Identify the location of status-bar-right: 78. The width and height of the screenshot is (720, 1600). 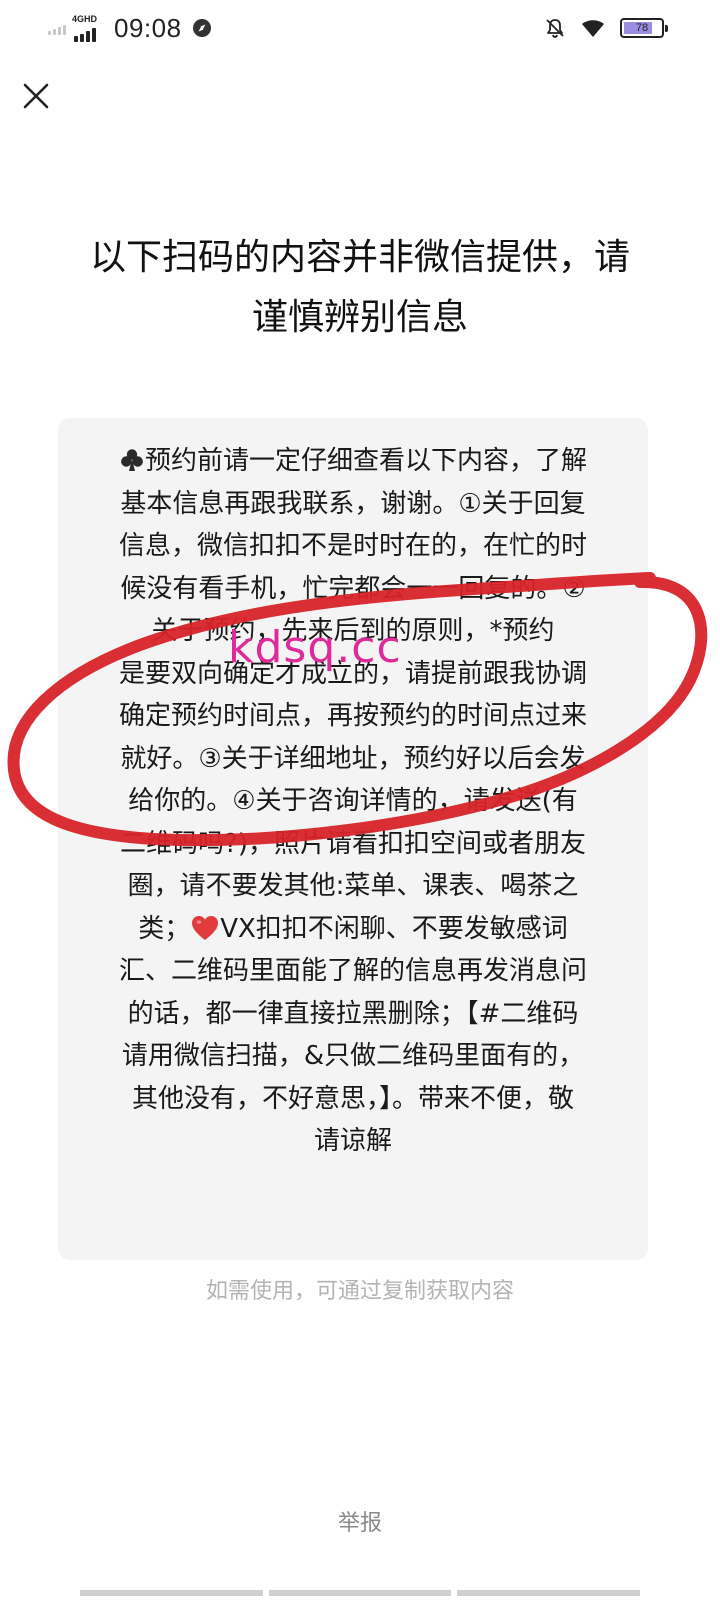
(606, 28).